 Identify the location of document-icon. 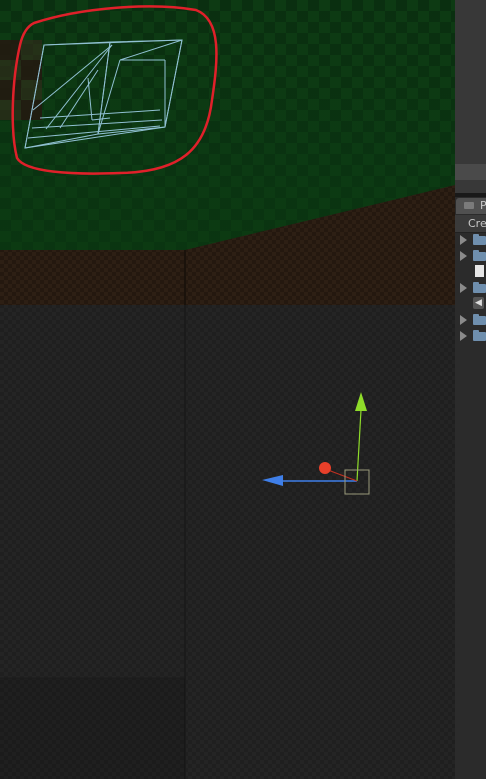
(479, 271).